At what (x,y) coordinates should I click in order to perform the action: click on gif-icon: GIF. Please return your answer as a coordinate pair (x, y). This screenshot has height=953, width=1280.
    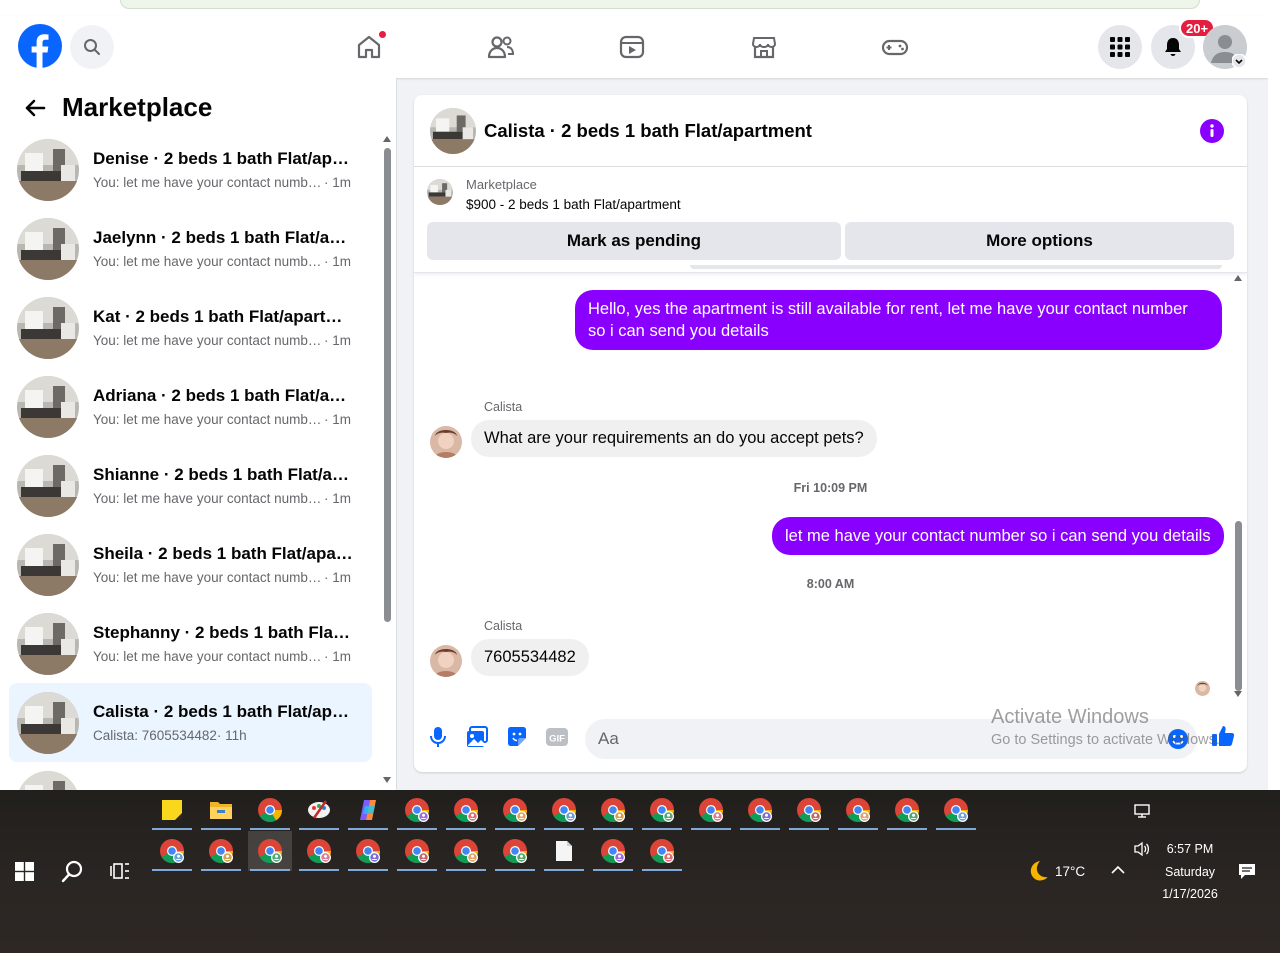
    Looking at the image, I should click on (557, 737).